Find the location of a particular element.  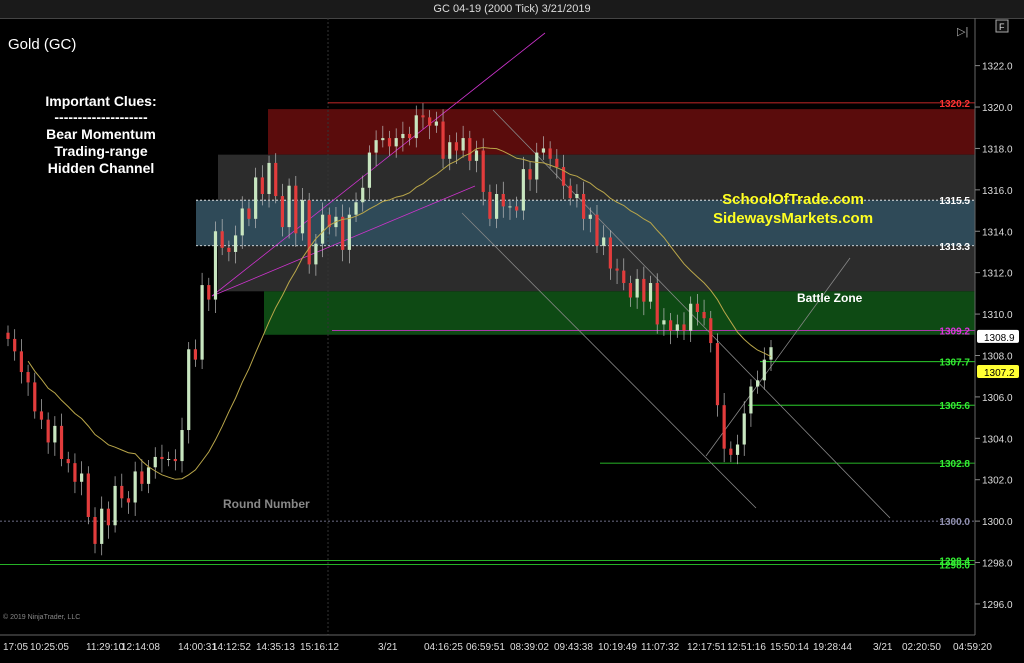

clues-title: Important Clues: is located at coordinates (100, 101).